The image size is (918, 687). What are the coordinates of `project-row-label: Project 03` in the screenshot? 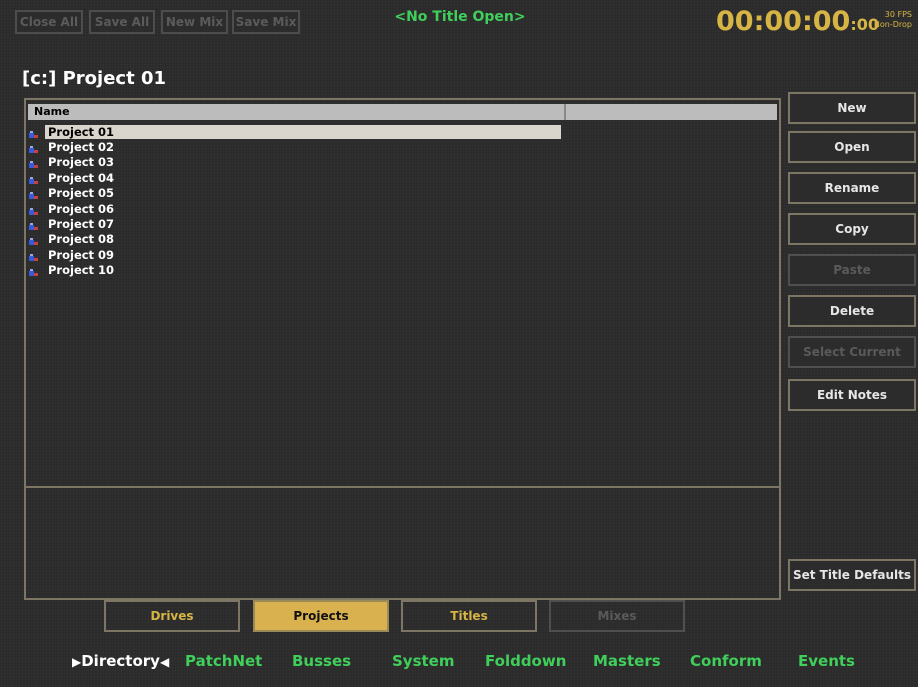 It's located at (81, 162).